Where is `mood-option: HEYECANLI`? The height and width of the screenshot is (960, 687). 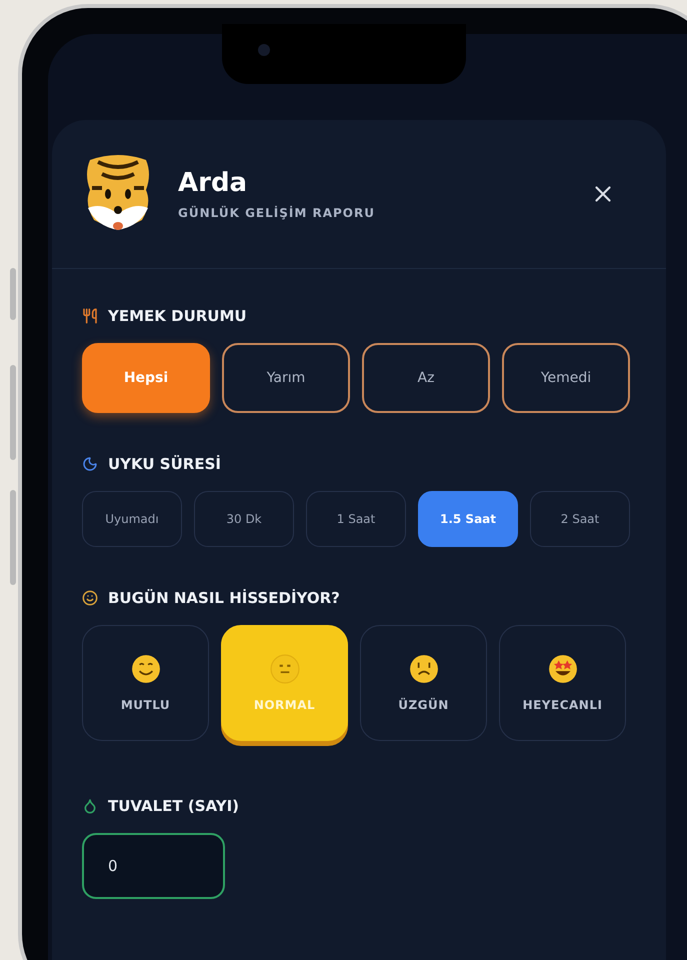
mood-option: HEYECANLI is located at coordinates (562, 683).